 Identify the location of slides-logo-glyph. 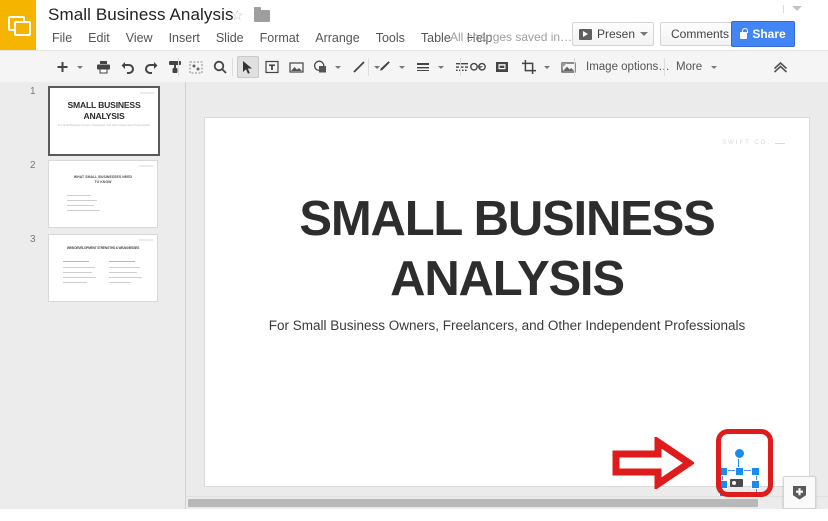
(19, 26).